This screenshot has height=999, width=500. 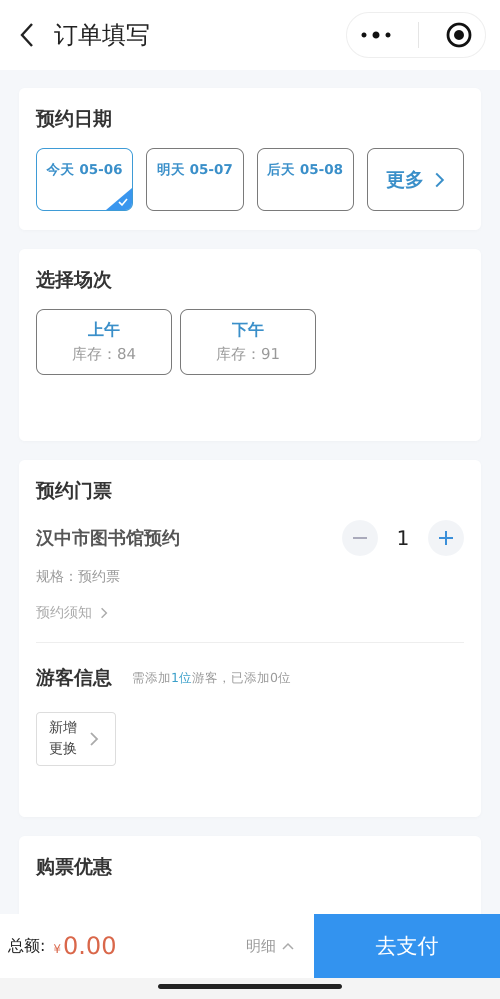 I want to click on section-title: 预约日期, so click(x=74, y=119).